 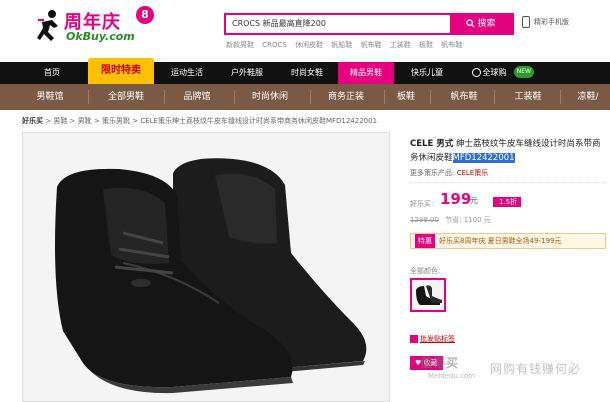 What do you see at coordinates (270, 97) in the screenshot?
I see `subnav-casual: 时尚休闲` at bounding box center [270, 97].